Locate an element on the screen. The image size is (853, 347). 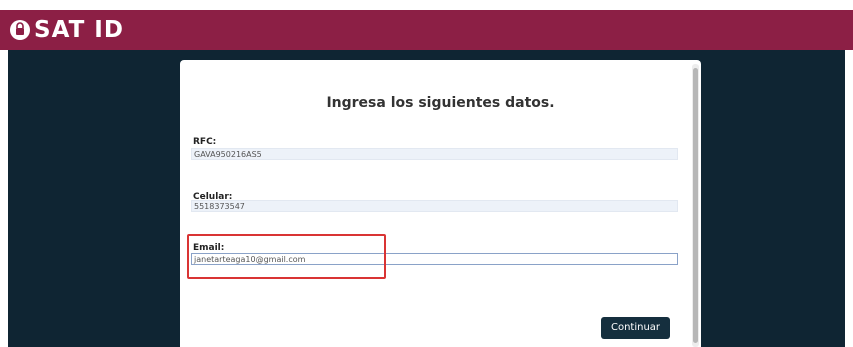
continue-button: Continuar is located at coordinates (635, 328).